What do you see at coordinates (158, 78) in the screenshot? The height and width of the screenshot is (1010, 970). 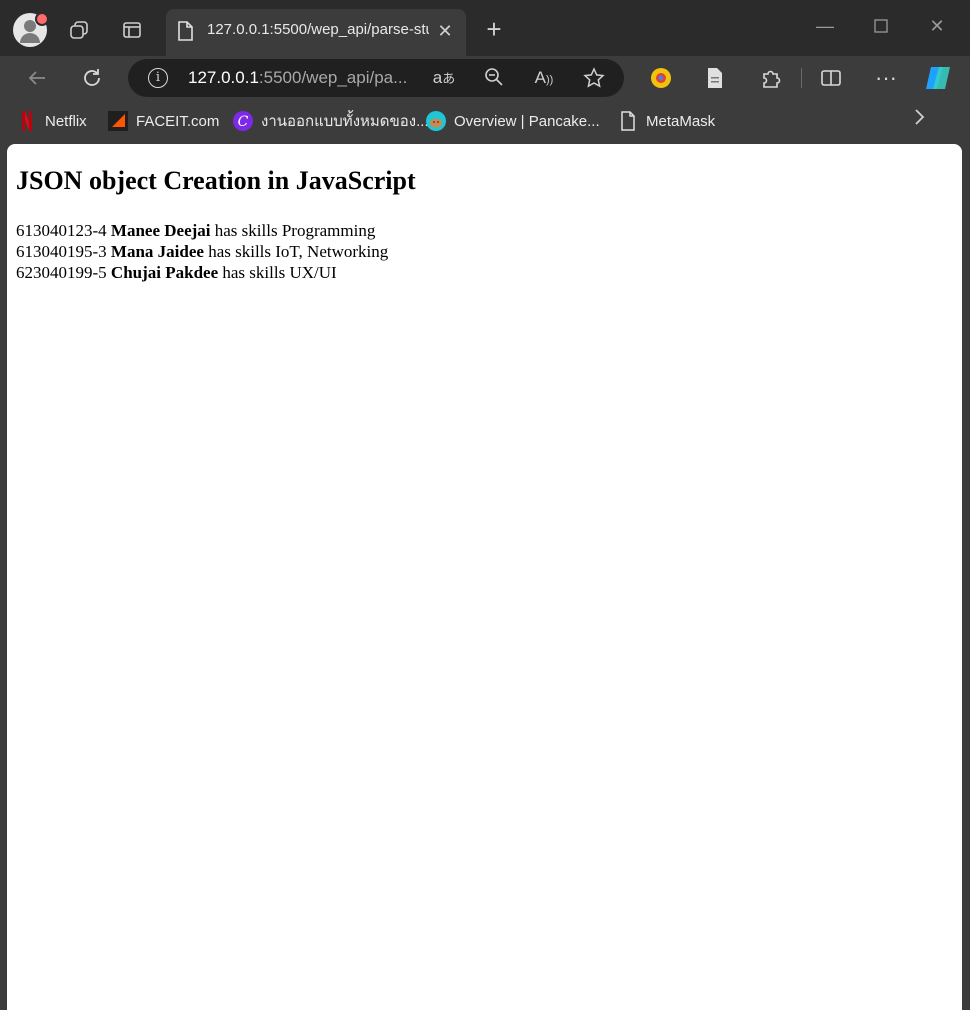 I see `site-info-icon: i` at bounding box center [158, 78].